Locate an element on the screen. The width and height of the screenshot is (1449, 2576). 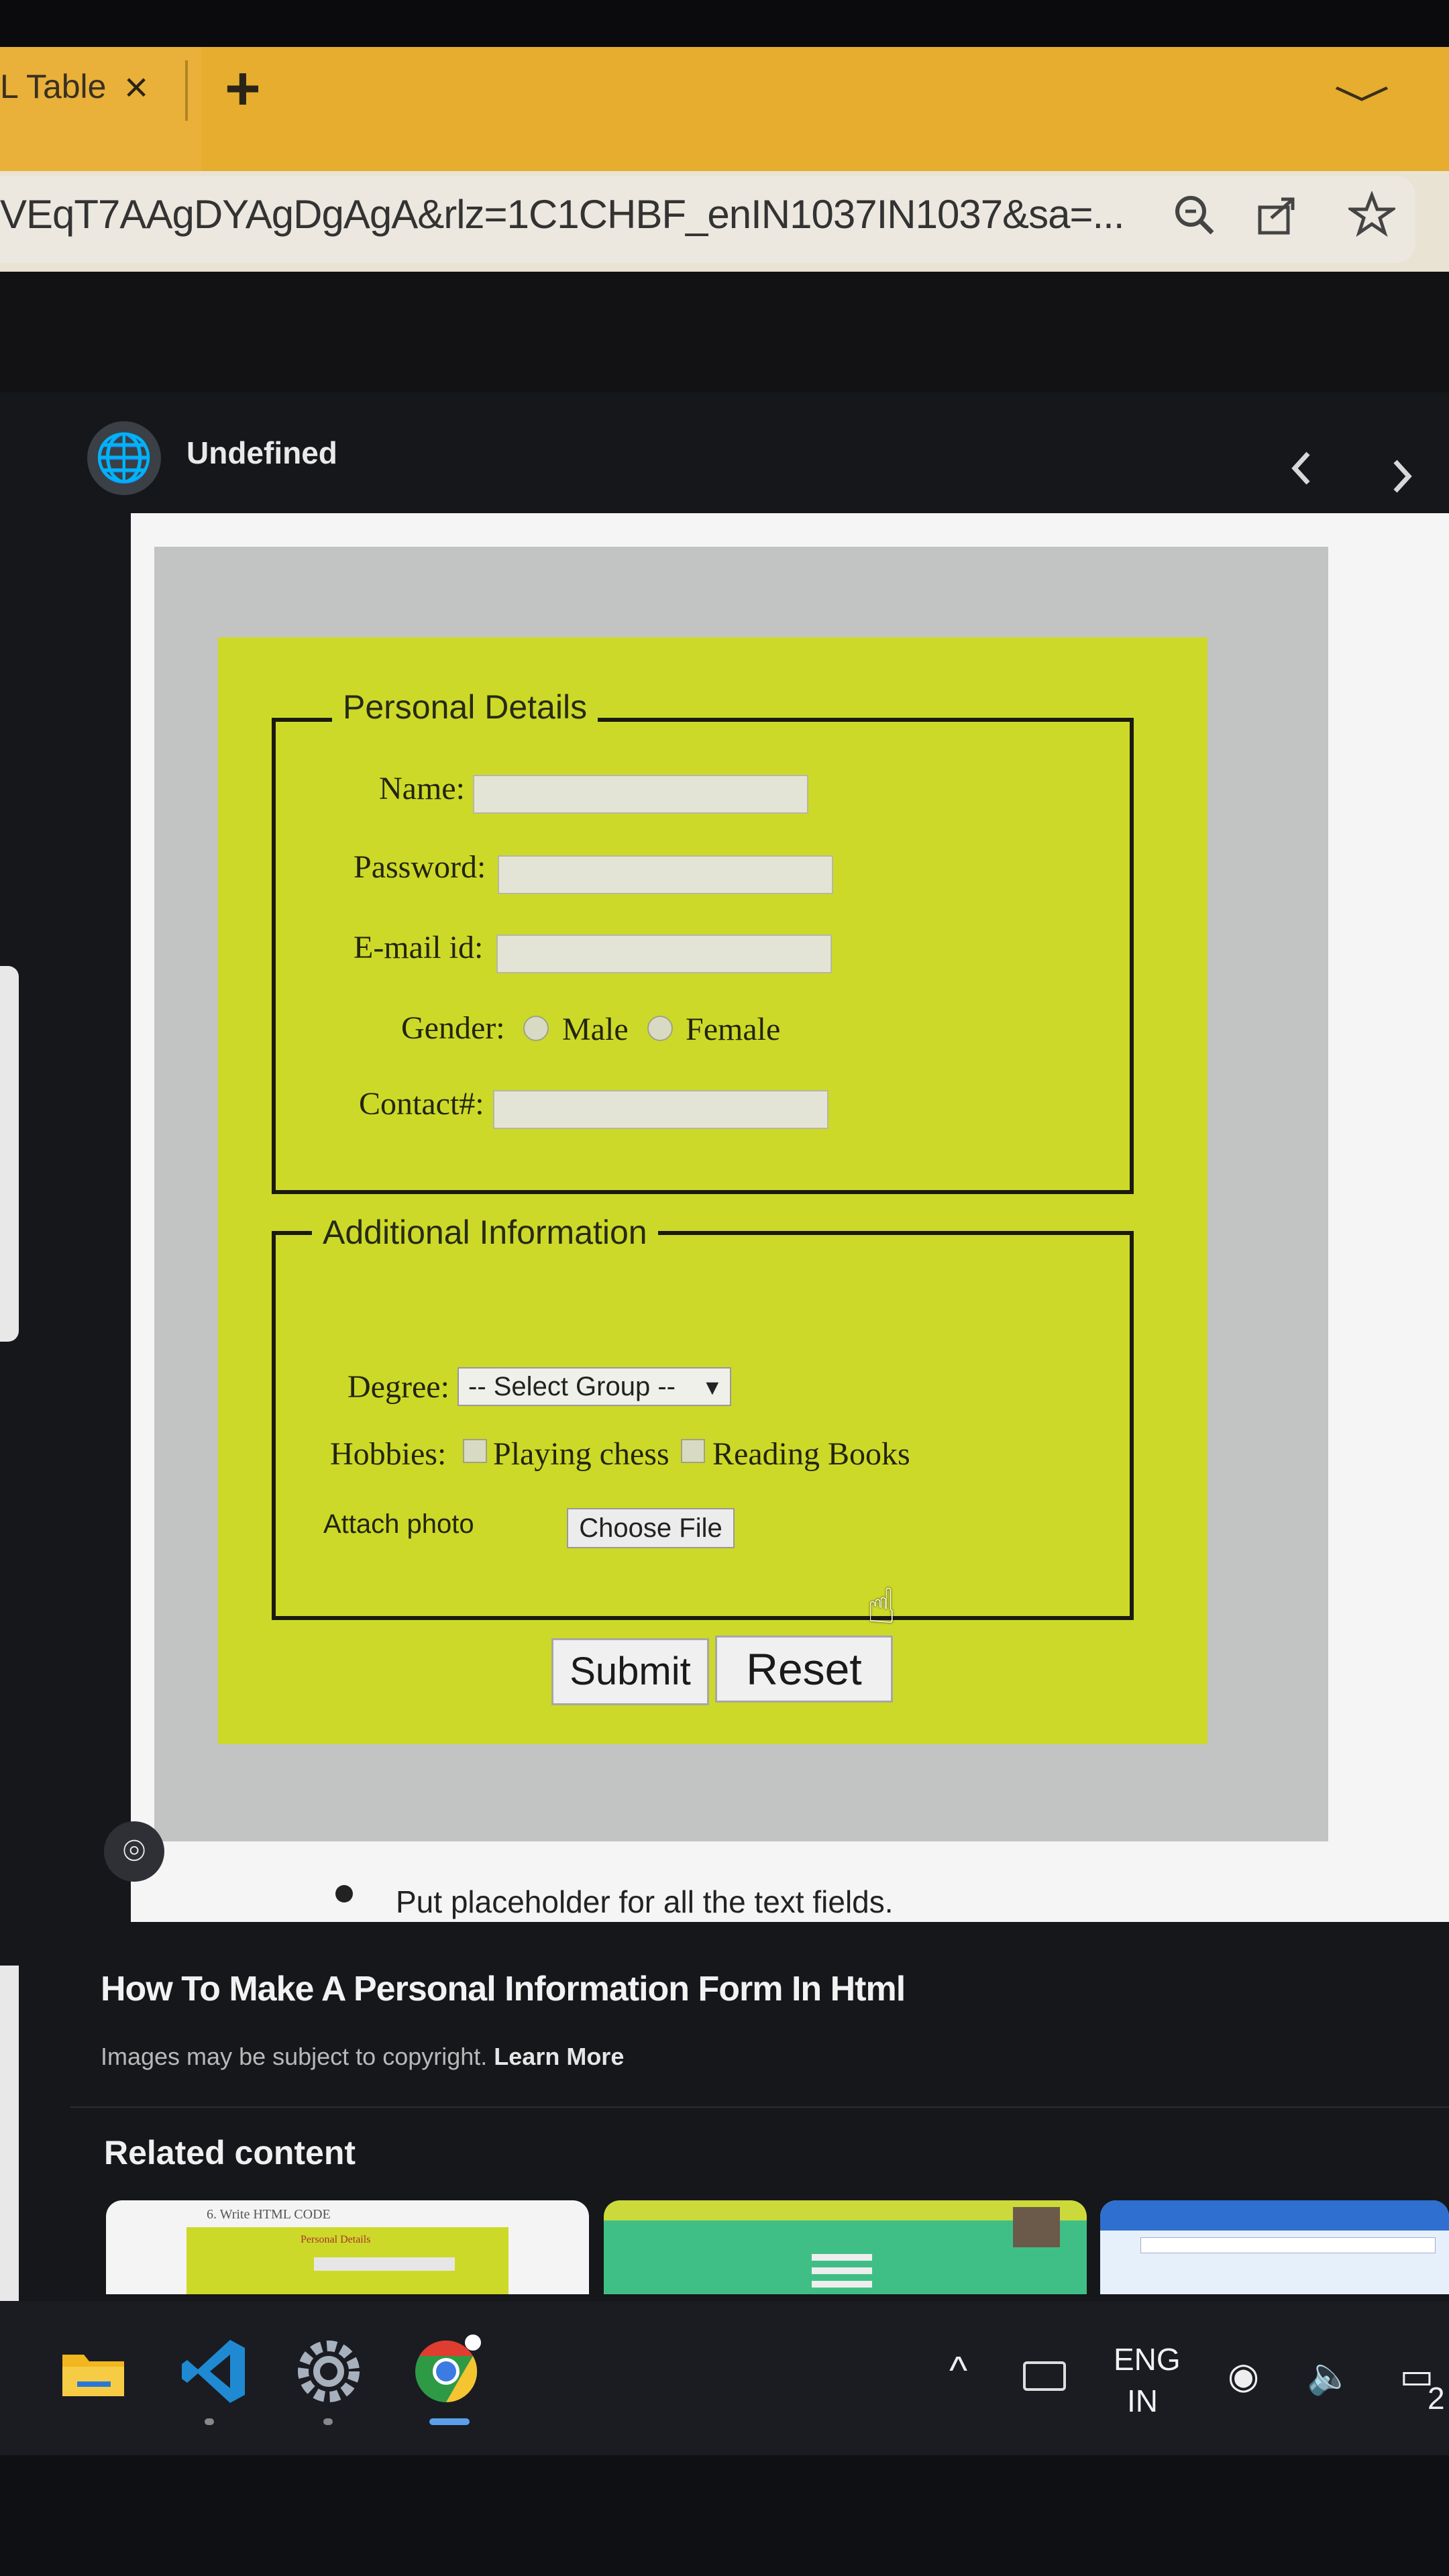
hobby-chess-checkbox is located at coordinates (475, 1451).